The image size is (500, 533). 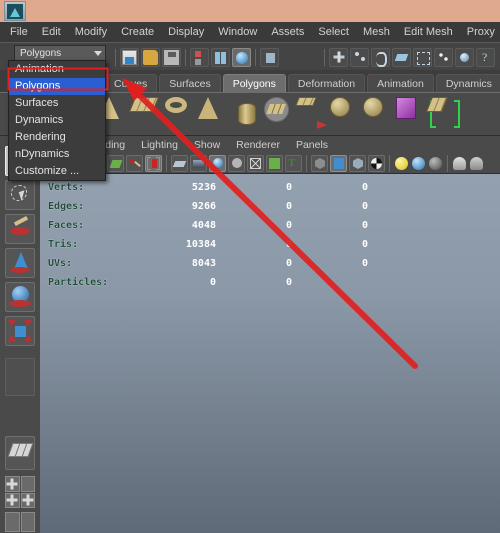 I want to click on light-swatch-blue, so click(x=418, y=163).